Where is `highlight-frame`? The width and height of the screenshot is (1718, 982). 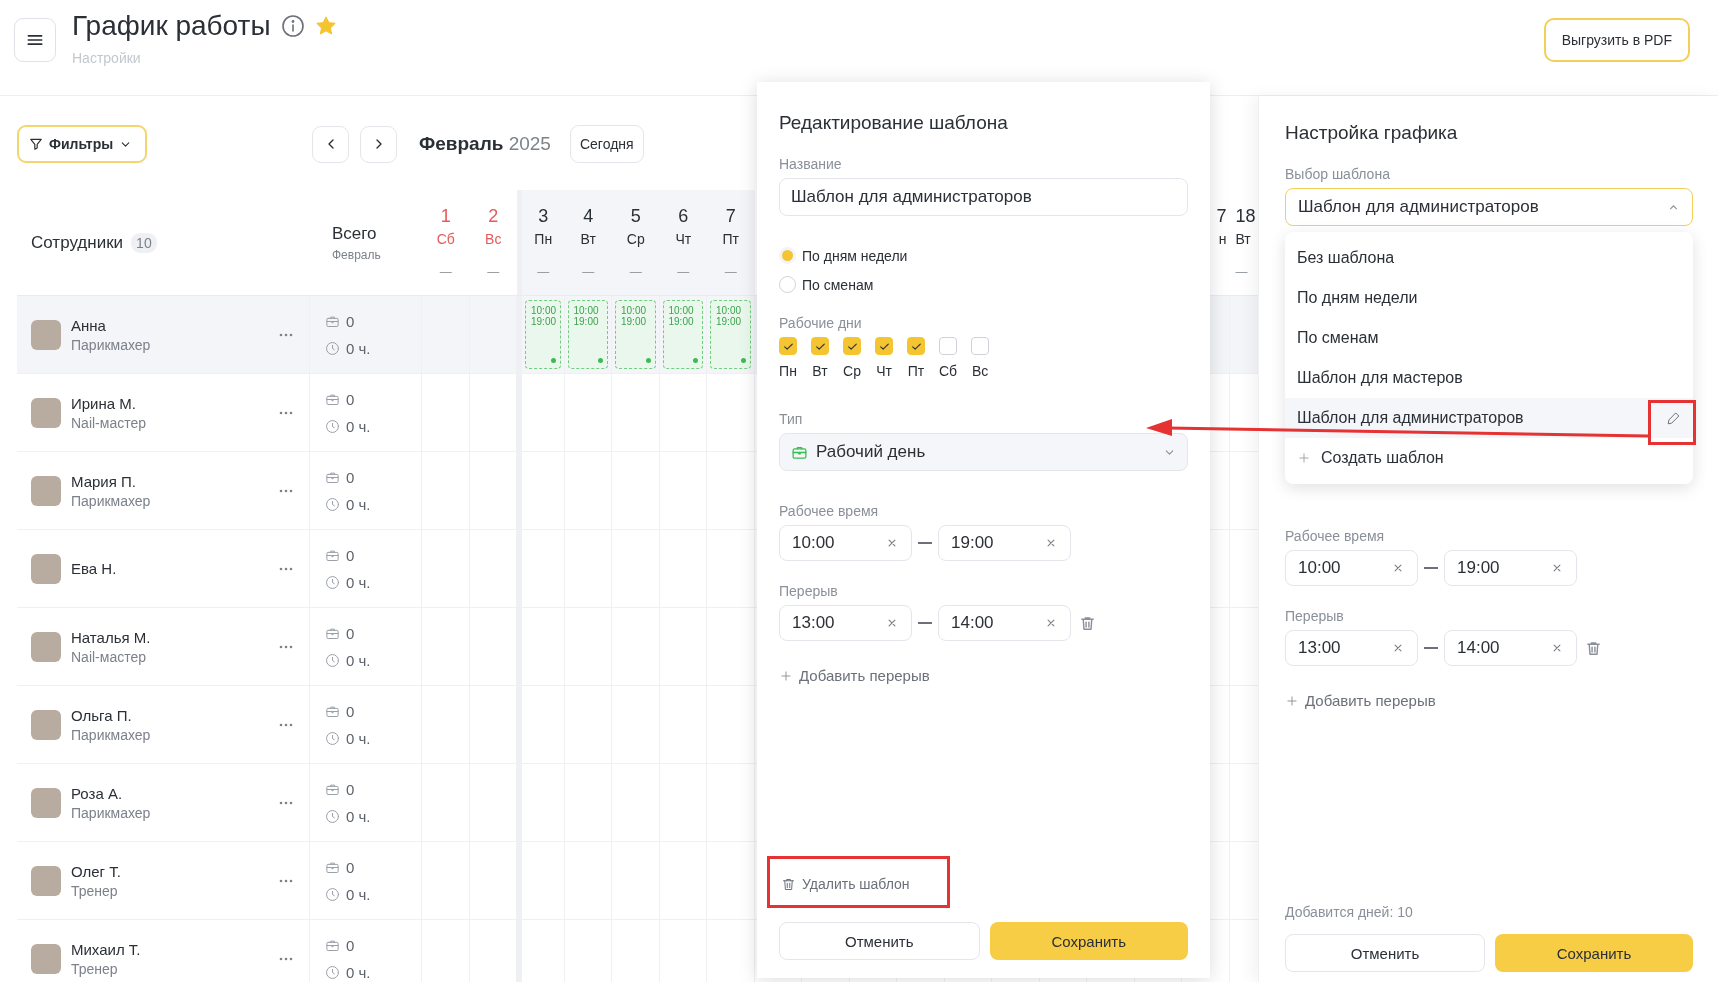
highlight-frame is located at coordinates (1672, 422).